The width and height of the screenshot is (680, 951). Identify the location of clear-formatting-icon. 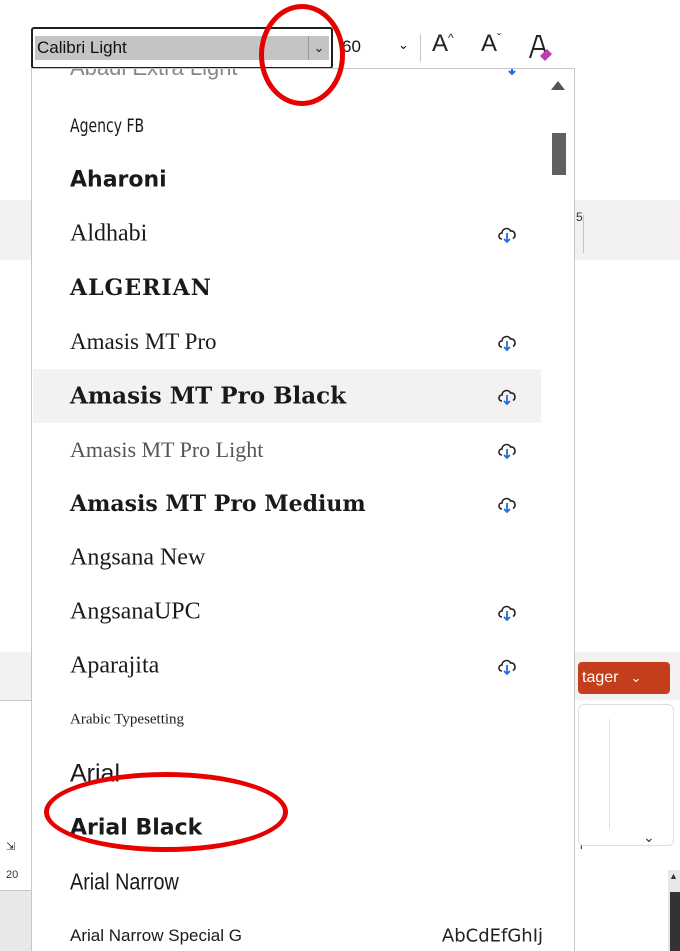
(541, 48).